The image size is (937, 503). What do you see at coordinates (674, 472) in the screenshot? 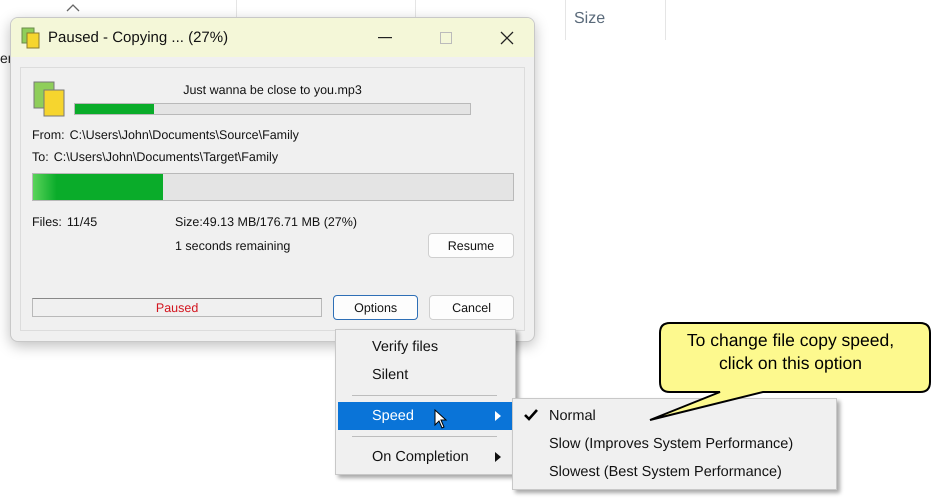
I see `menu-item: Slowest (Best System Performance)` at bounding box center [674, 472].